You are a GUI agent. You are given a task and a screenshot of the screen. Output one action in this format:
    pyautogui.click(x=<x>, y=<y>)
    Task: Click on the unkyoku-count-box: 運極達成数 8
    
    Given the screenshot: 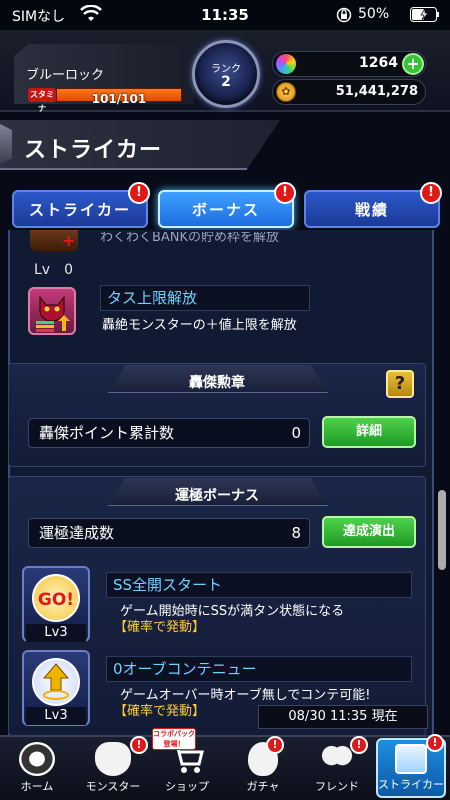 What is the action you would take?
    pyautogui.click(x=169, y=533)
    